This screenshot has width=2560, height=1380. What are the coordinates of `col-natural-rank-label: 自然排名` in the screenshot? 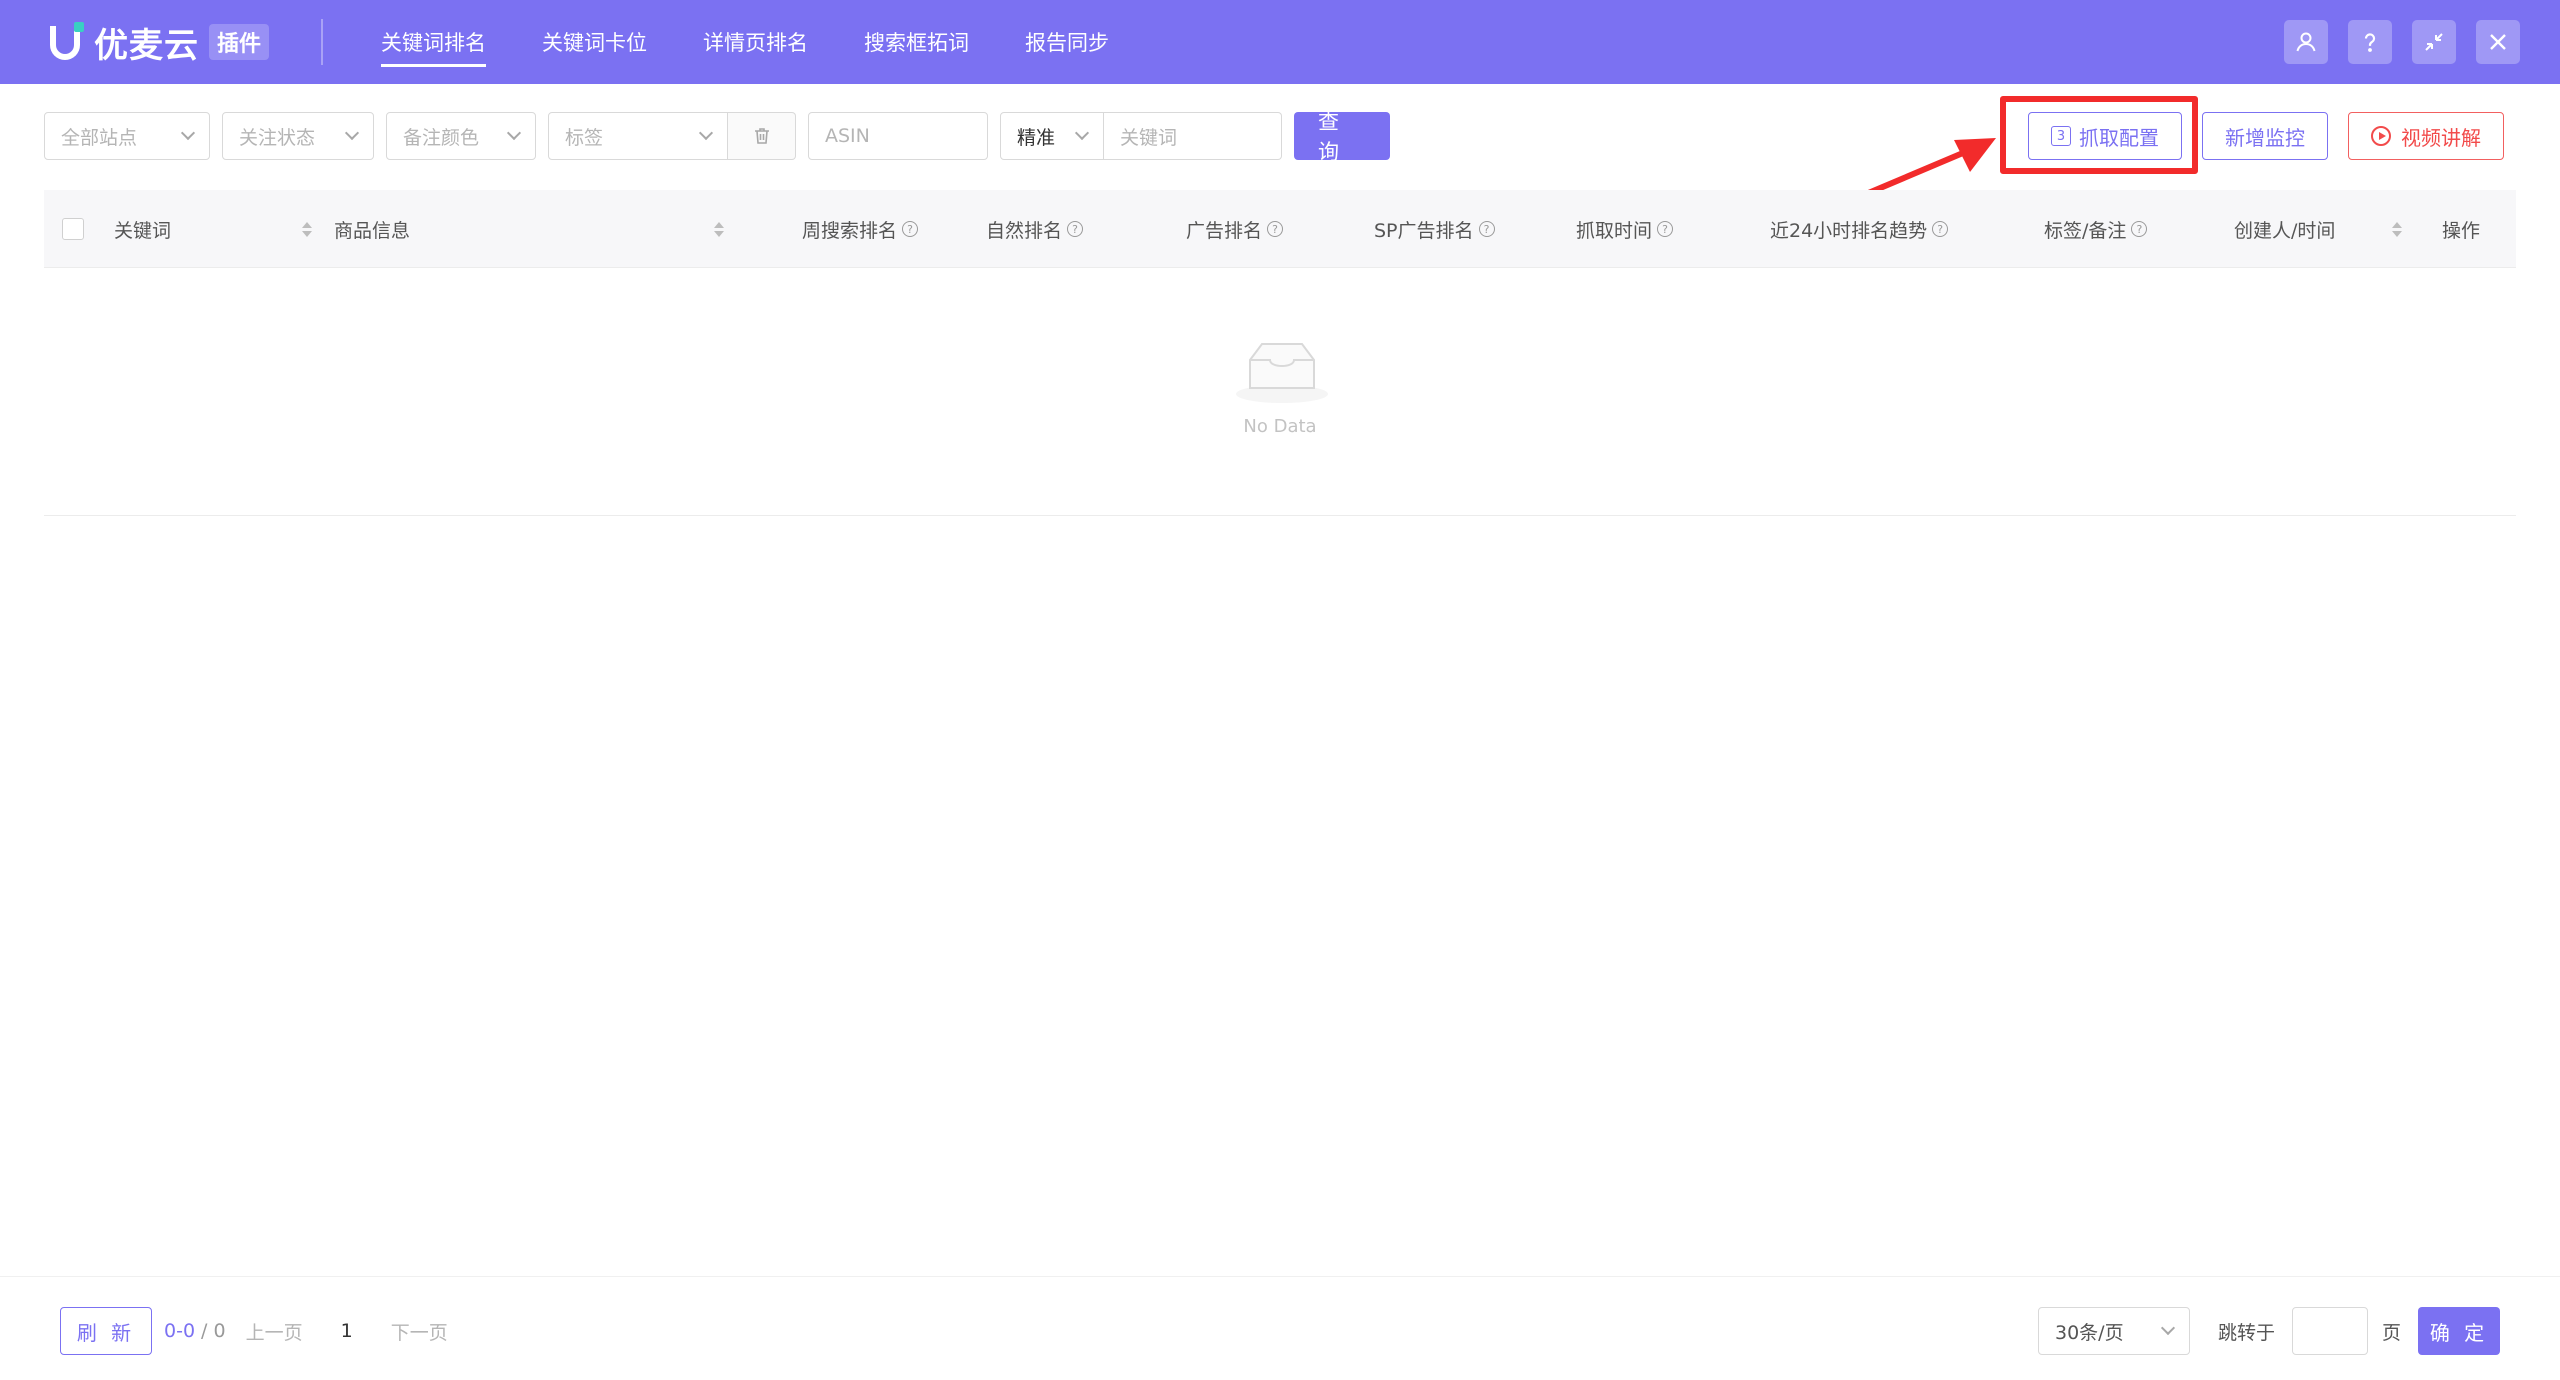 It's located at (1024, 230).